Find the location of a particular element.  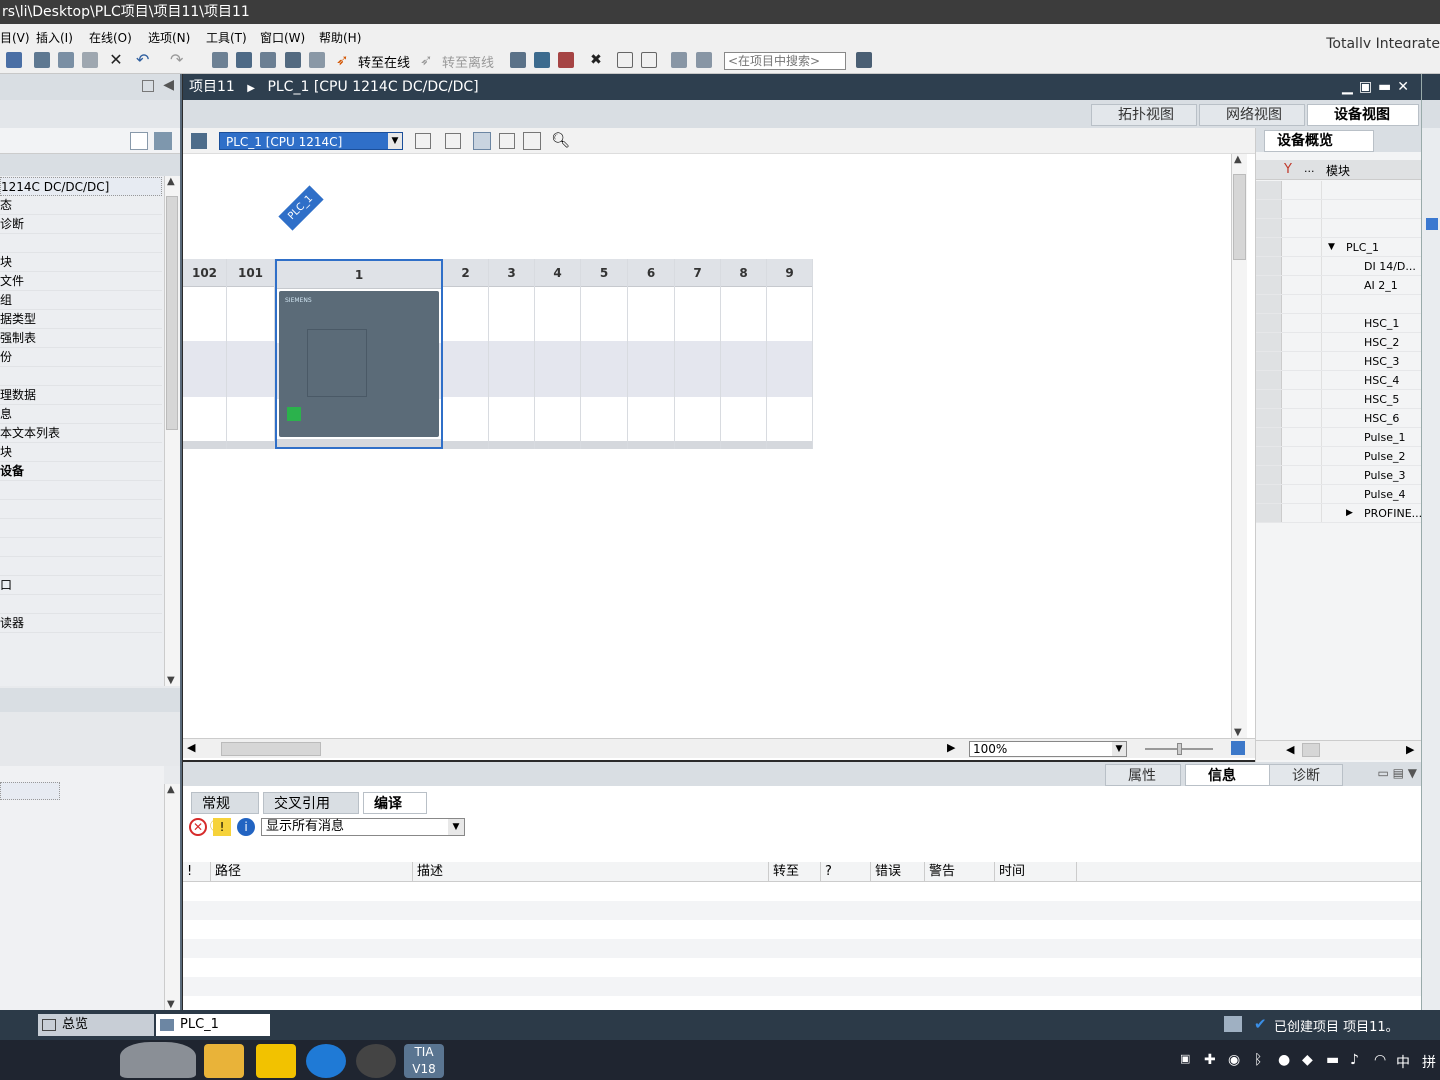

nvidia-icon: ◆ is located at coordinates (1307, 1060).